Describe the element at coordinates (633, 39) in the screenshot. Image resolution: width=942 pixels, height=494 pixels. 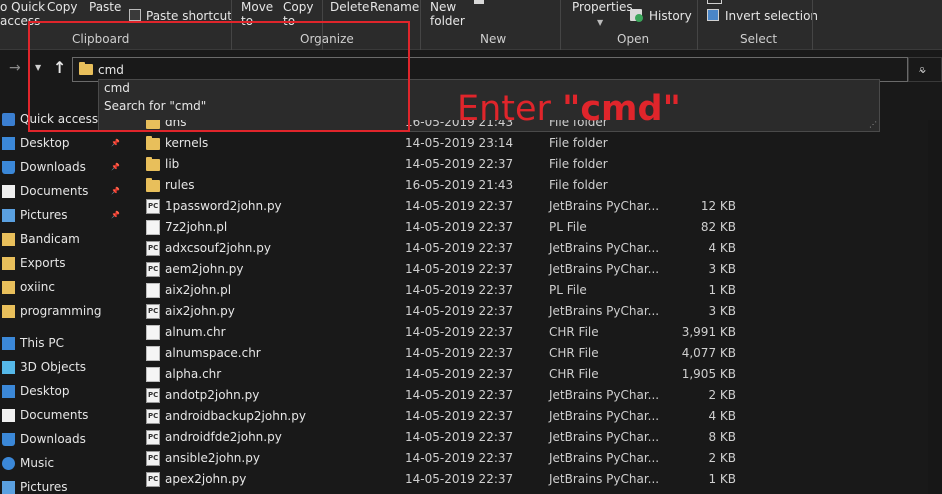
I see `group-label-open: Open` at that location.